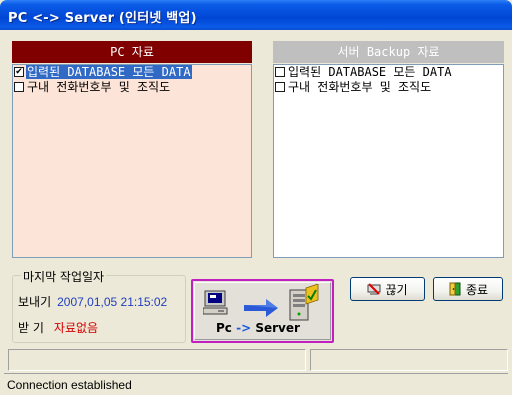 This screenshot has height=395, width=512. Describe the element at coordinates (304, 302) in the screenshot. I see `server-icon` at that location.